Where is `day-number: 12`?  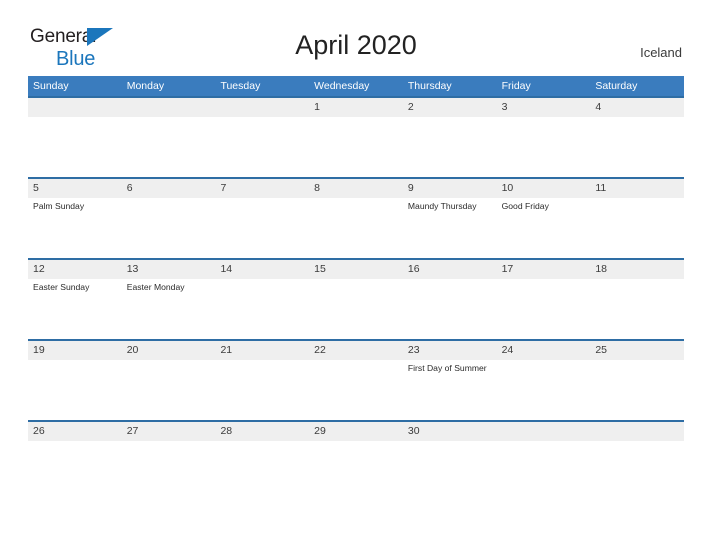
day-number: 12 is located at coordinates (75, 269).